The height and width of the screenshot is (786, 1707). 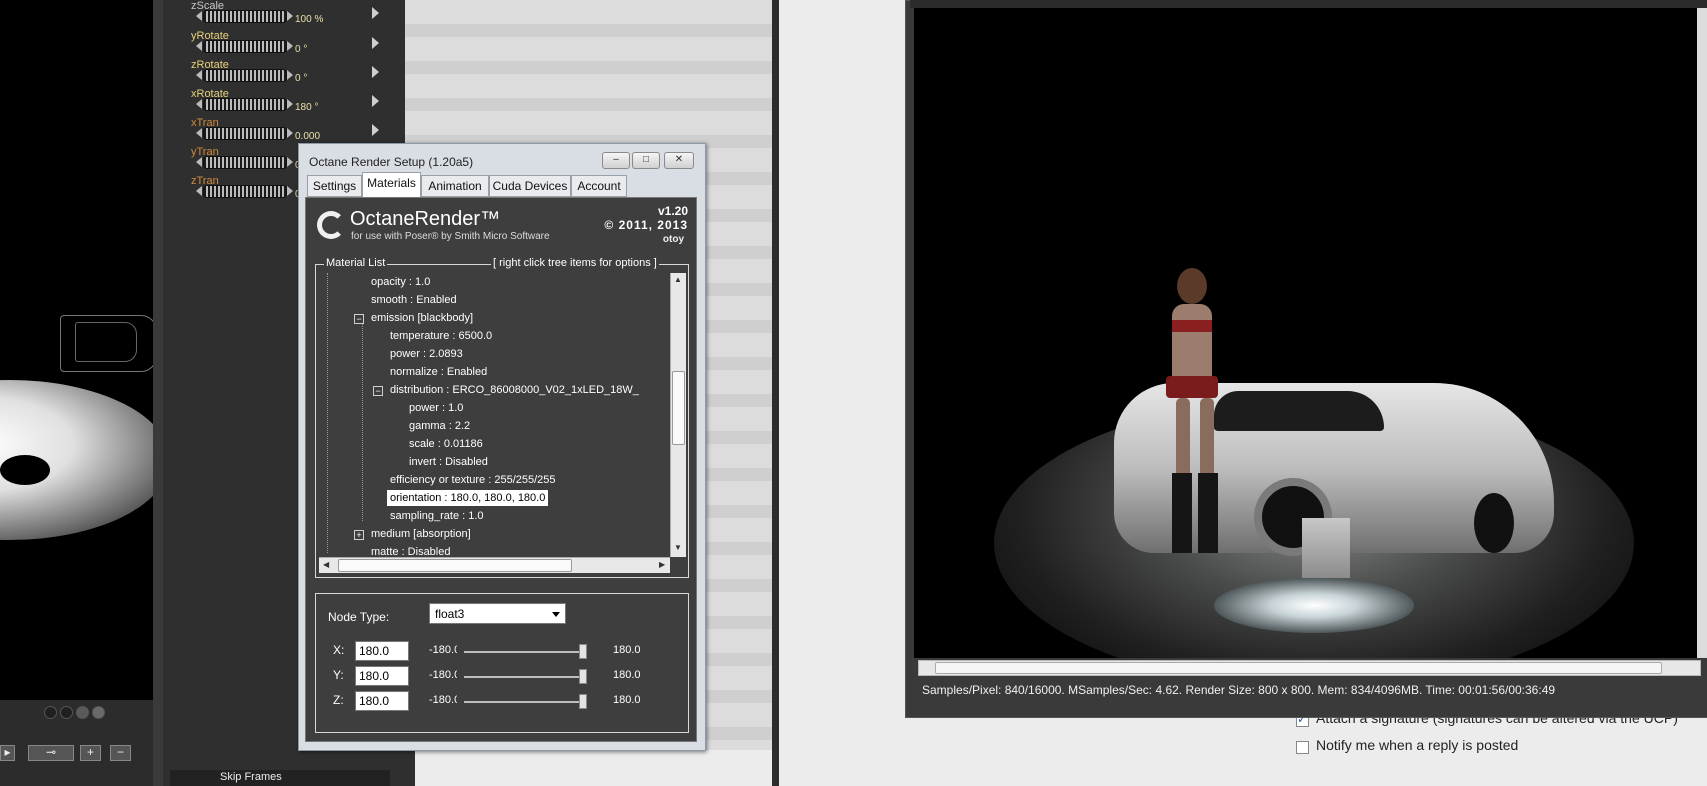 What do you see at coordinates (524, 652) in the screenshot?
I see `axis-slider-track-x` at bounding box center [524, 652].